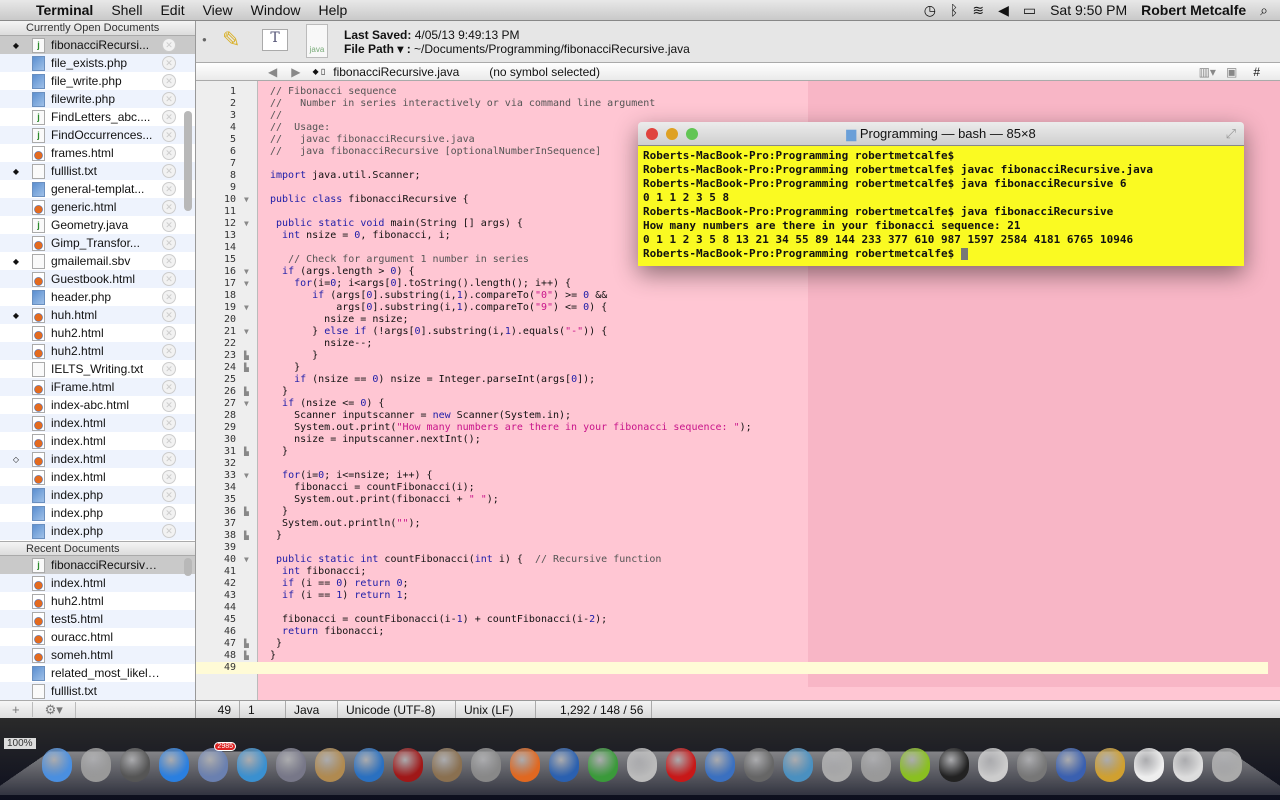  Describe the element at coordinates (97, 548) in the screenshot. I see `recent-documents-header: Recent Documents` at that location.